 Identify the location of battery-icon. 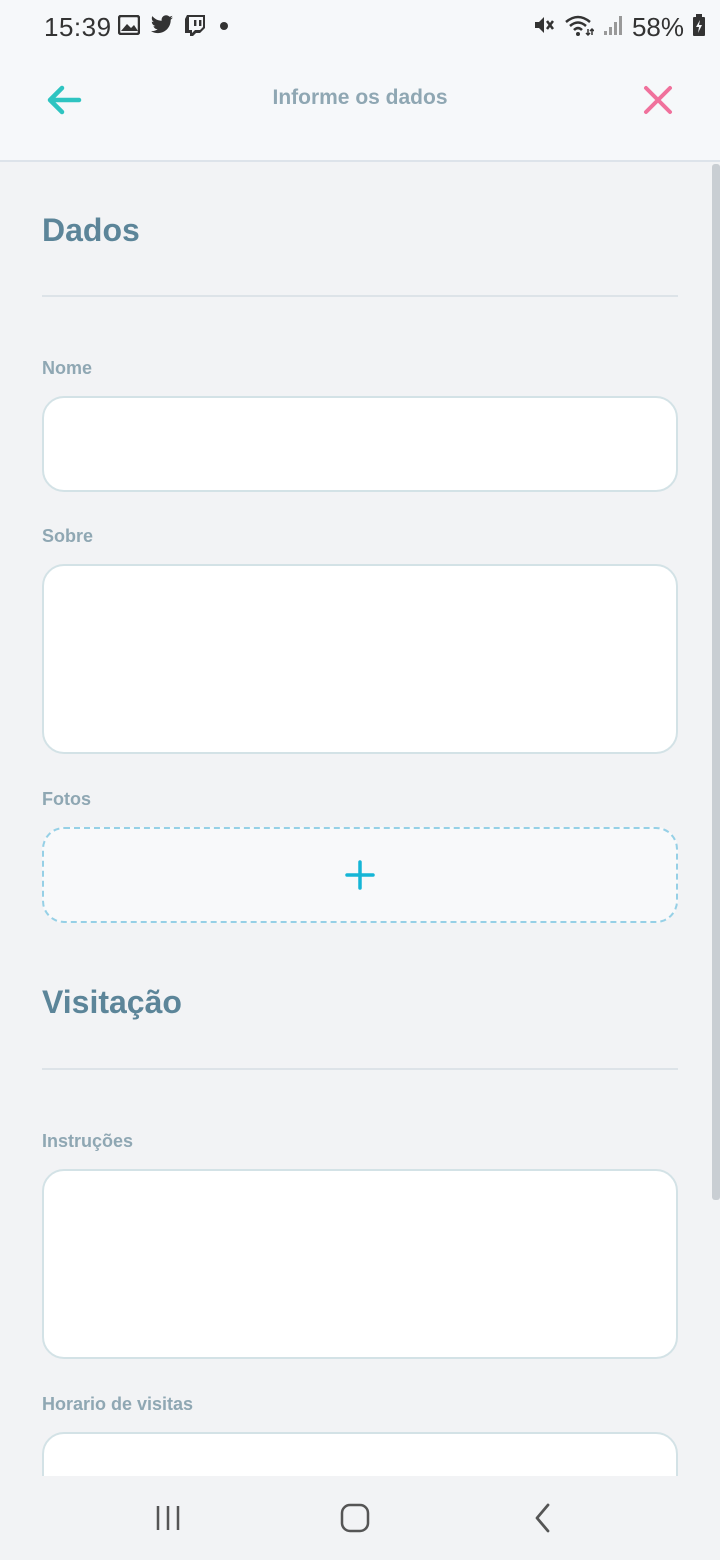
(699, 27).